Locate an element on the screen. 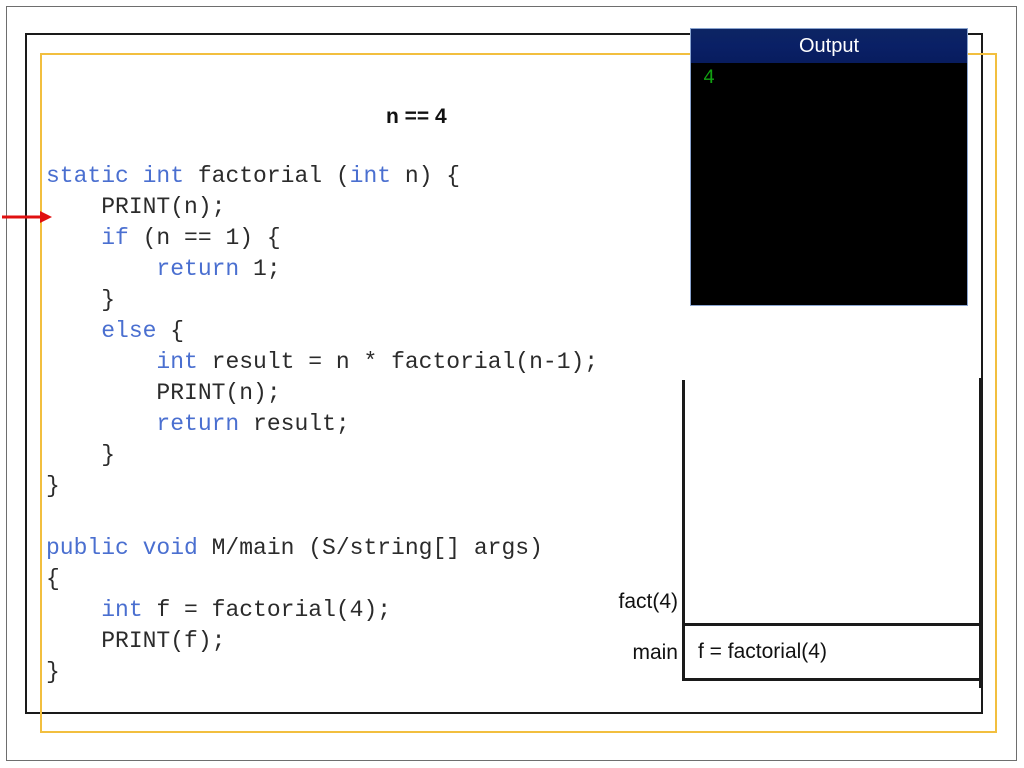 The width and height of the screenshot is (1024, 768). code-text: 1; is located at coordinates (260, 269).